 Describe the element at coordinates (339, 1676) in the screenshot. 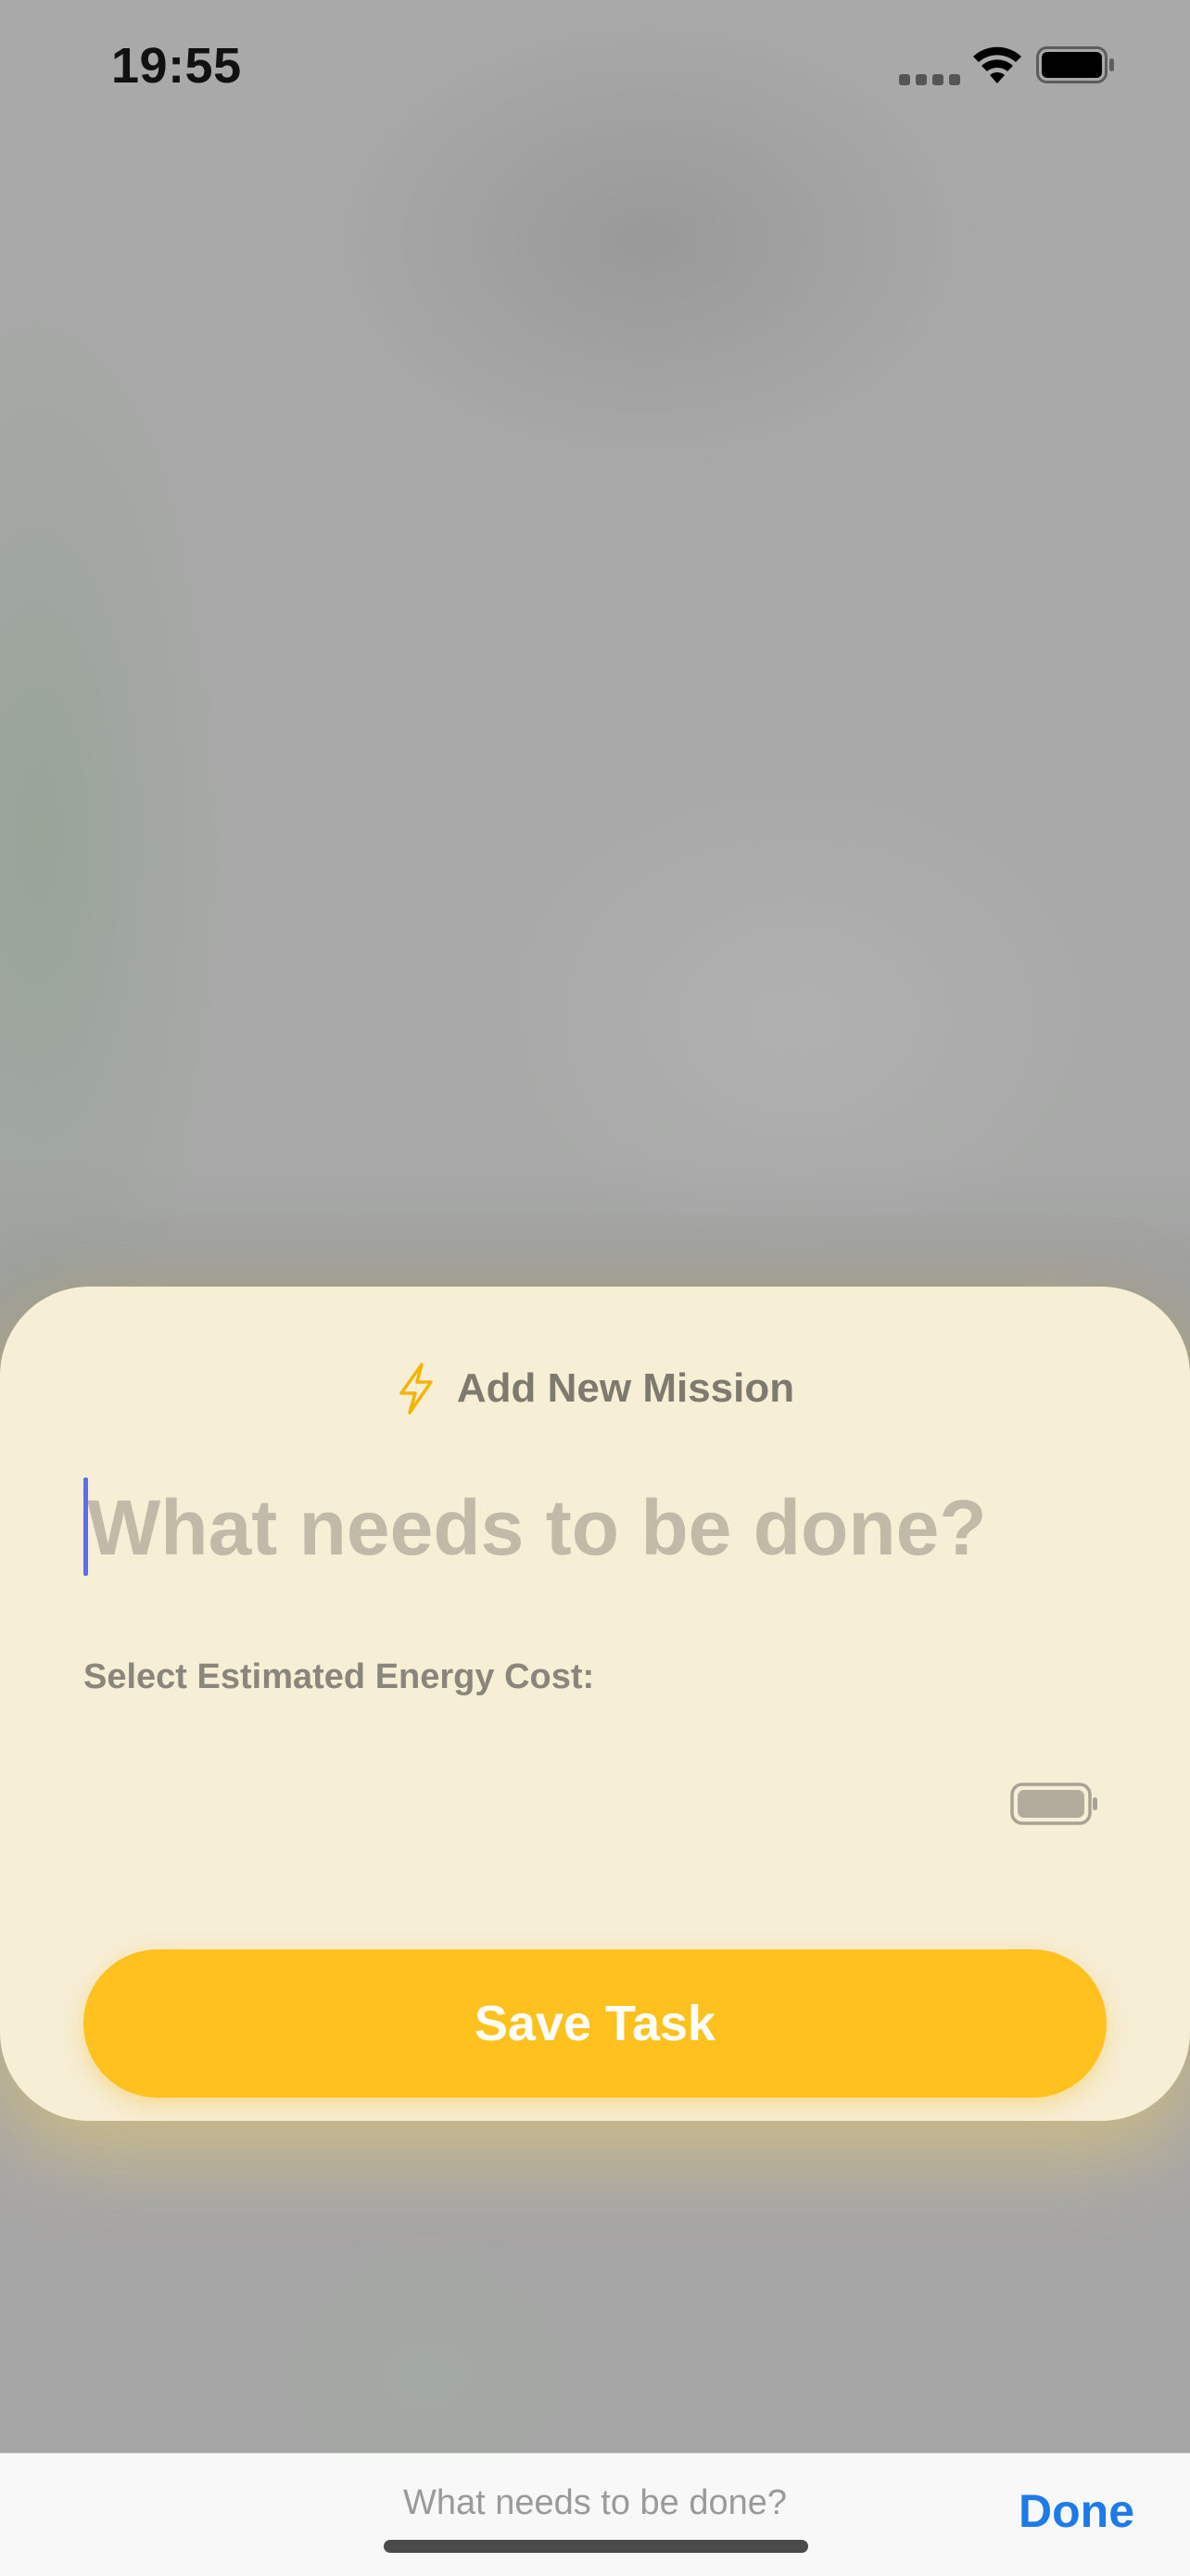

I see `energy-cost-label: Select Estimated Energy Cost:` at that location.